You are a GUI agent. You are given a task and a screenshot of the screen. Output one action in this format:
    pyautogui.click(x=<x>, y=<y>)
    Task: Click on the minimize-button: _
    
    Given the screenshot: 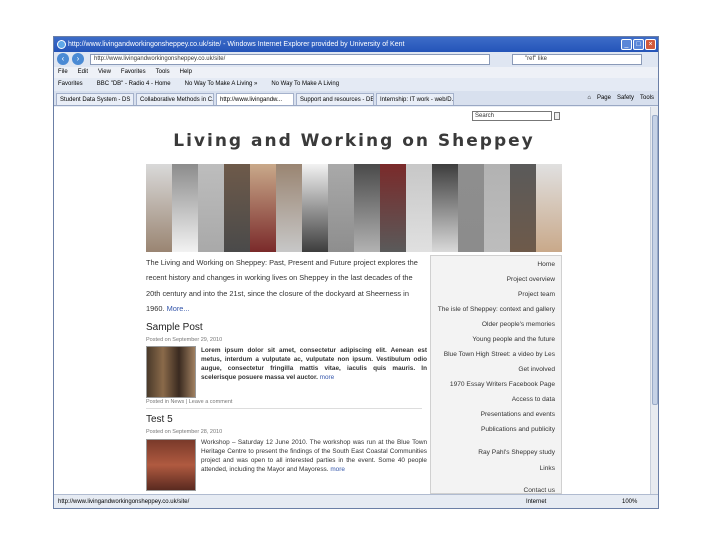 What is the action you would take?
    pyautogui.click(x=626, y=44)
    